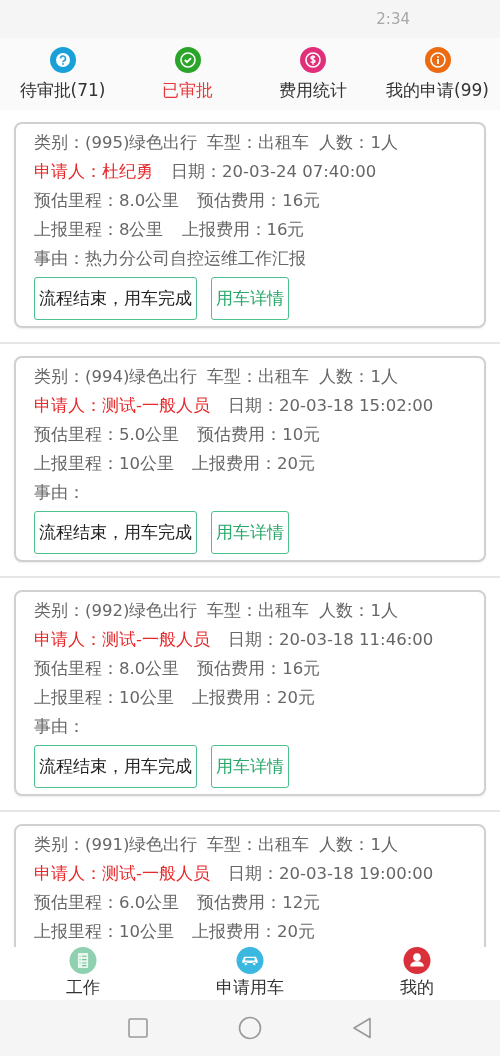 This screenshot has height=1056, width=500. What do you see at coordinates (312, 74) in the screenshot?
I see `tab: 费用统计` at bounding box center [312, 74].